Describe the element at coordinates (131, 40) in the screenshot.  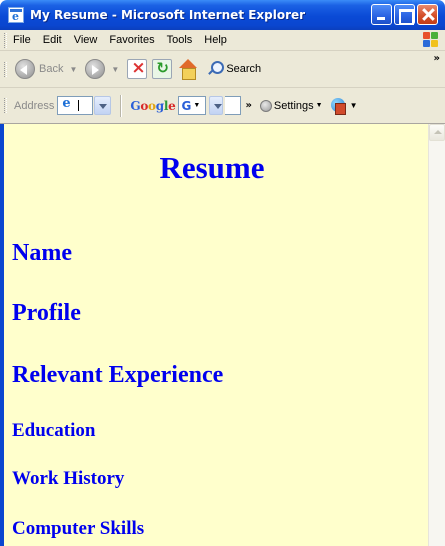
I see `menu-favorites: Favorites` at that location.